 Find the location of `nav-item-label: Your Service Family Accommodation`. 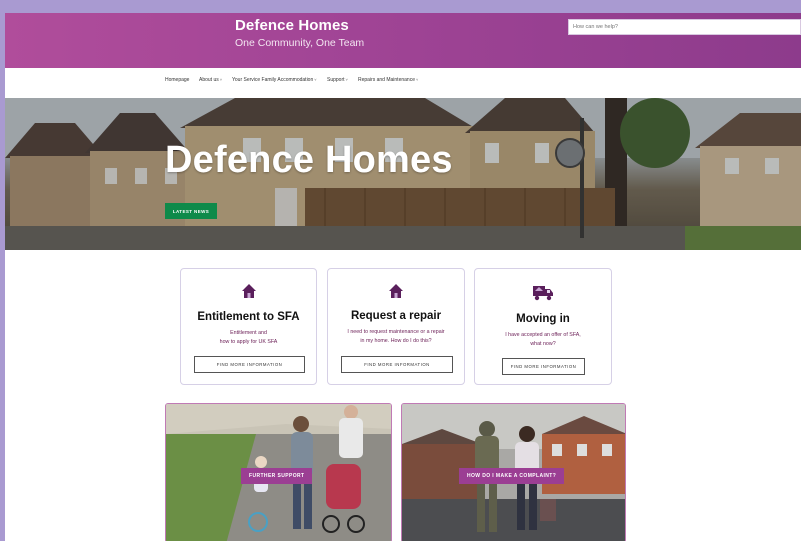

nav-item-label: Your Service Family Accommodation is located at coordinates (273, 80).